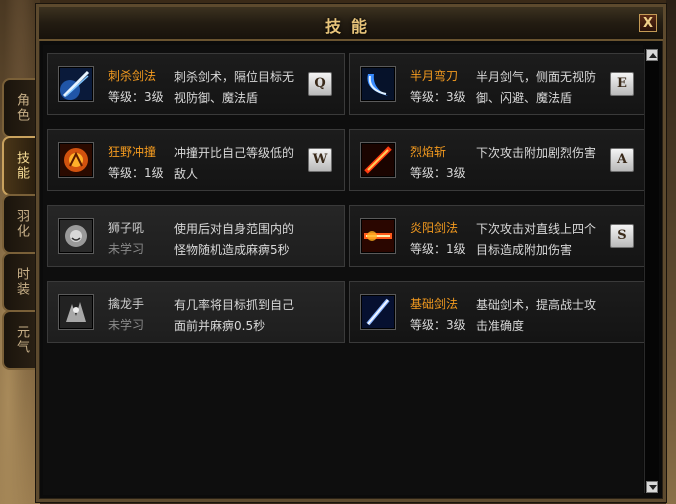  What do you see at coordinates (622, 84) in the screenshot?
I see `hotkey-button: E` at bounding box center [622, 84].